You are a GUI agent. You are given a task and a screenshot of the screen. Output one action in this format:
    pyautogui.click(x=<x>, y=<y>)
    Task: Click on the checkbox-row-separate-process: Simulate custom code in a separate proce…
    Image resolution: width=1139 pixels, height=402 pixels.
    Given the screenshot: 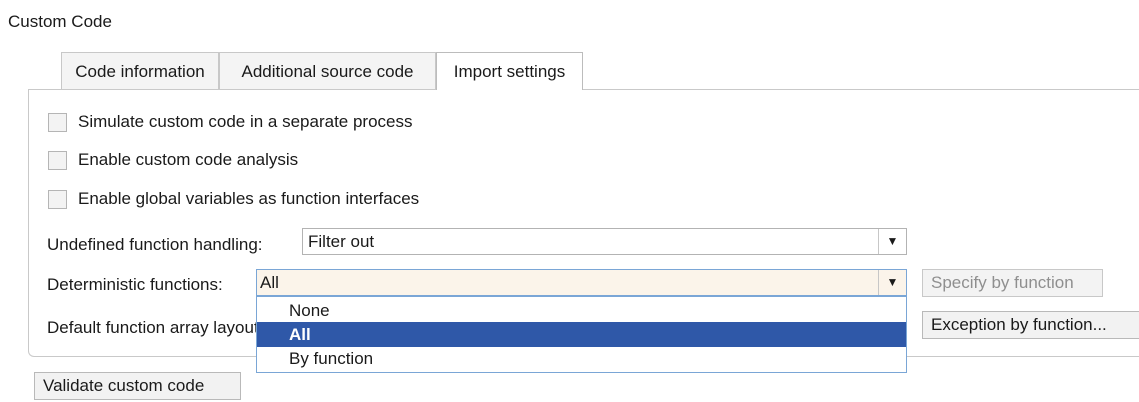 What is the action you would take?
    pyautogui.click(x=230, y=122)
    